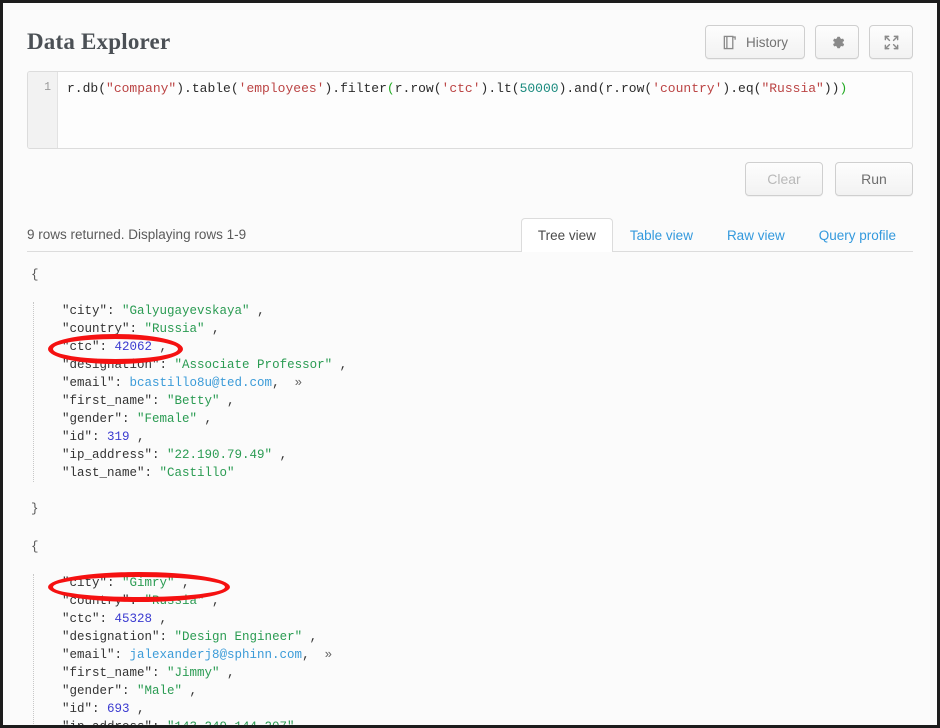  Describe the element at coordinates (473, 583) in the screenshot. I see `field-row: "city": "Gimry" ,` at that location.